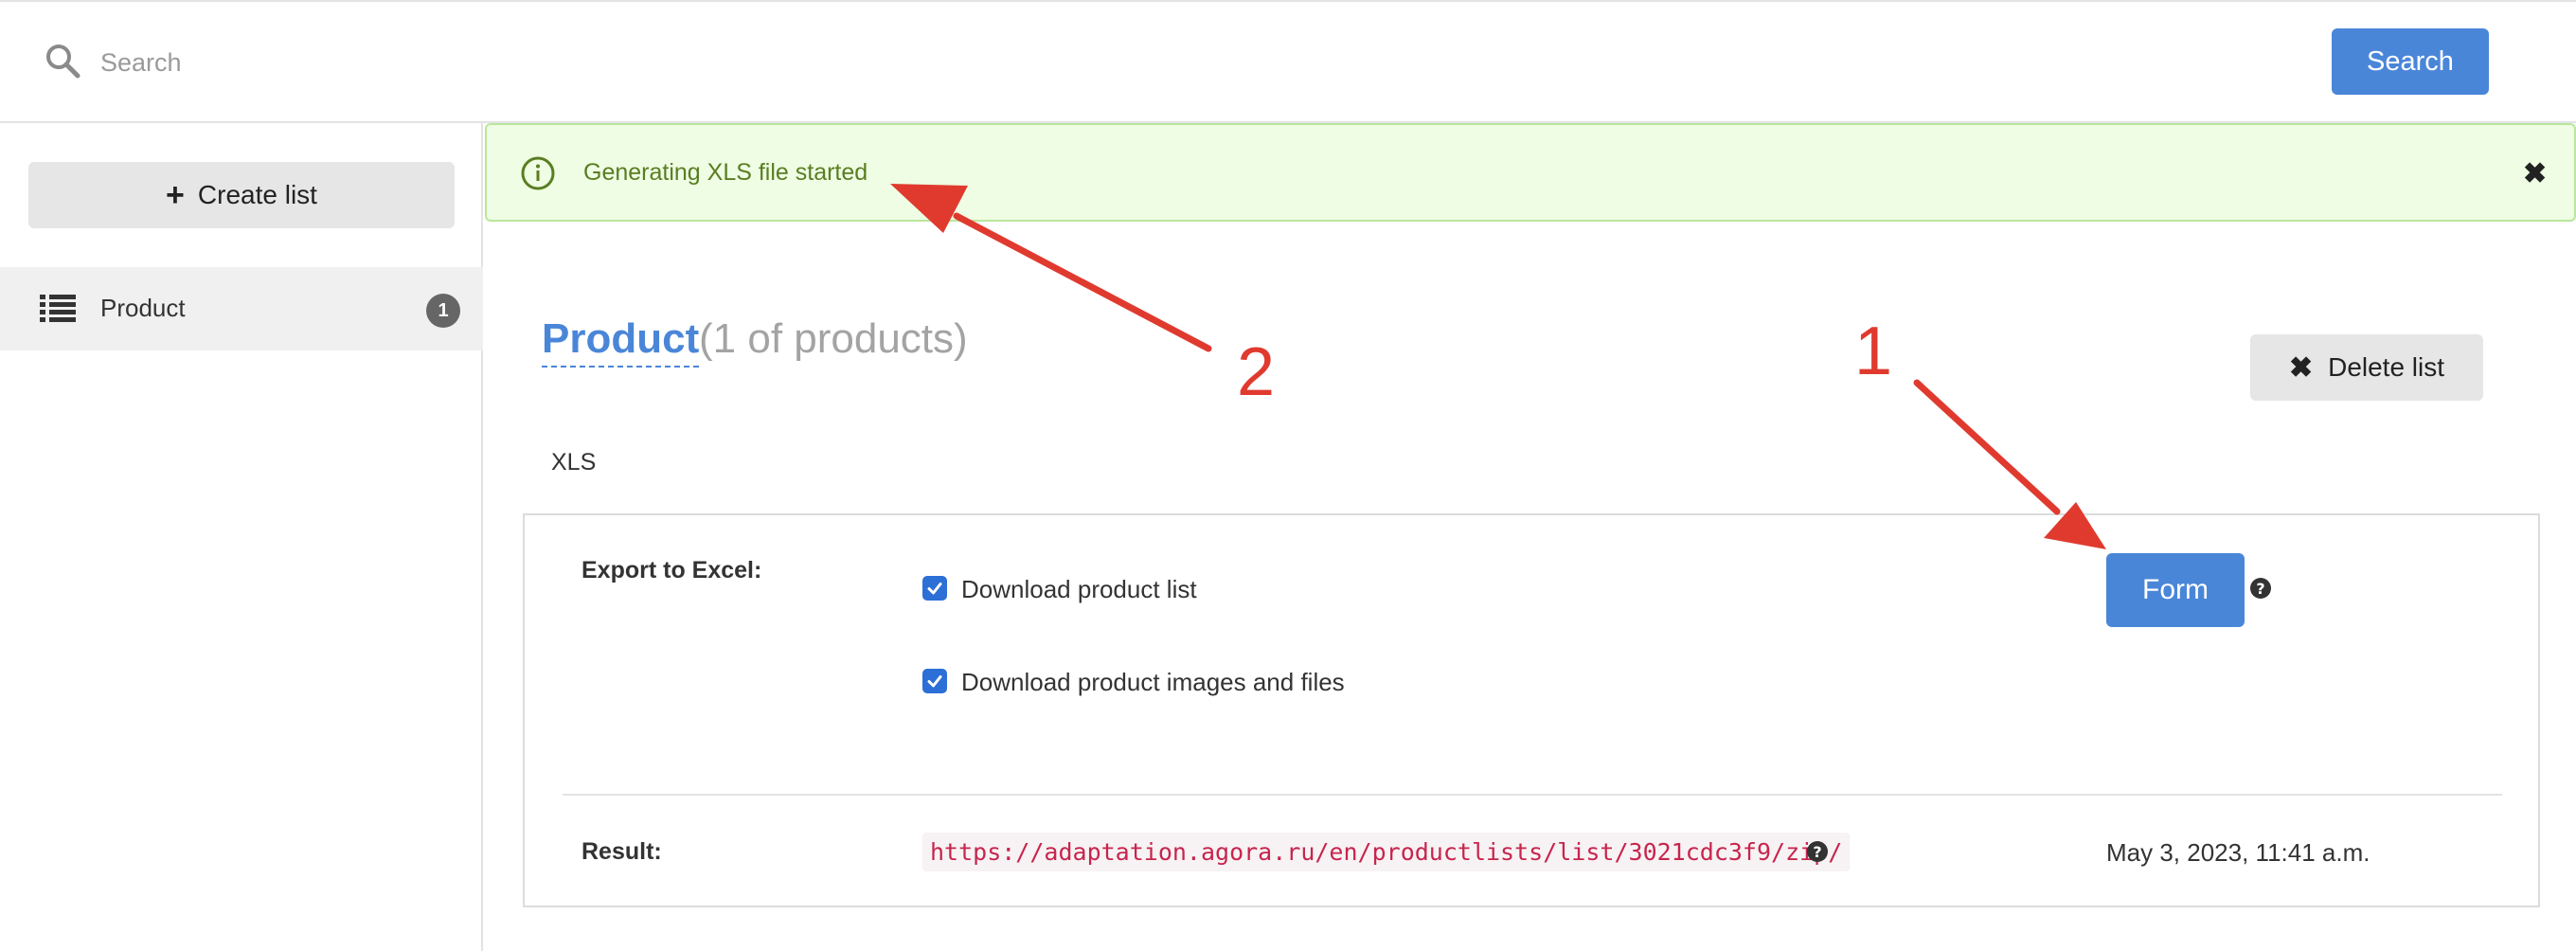 This screenshot has height=951, width=2576. What do you see at coordinates (2535, 174) in the screenshot?
I see `close-icon: ✖` at bounding box center [2535, 174].